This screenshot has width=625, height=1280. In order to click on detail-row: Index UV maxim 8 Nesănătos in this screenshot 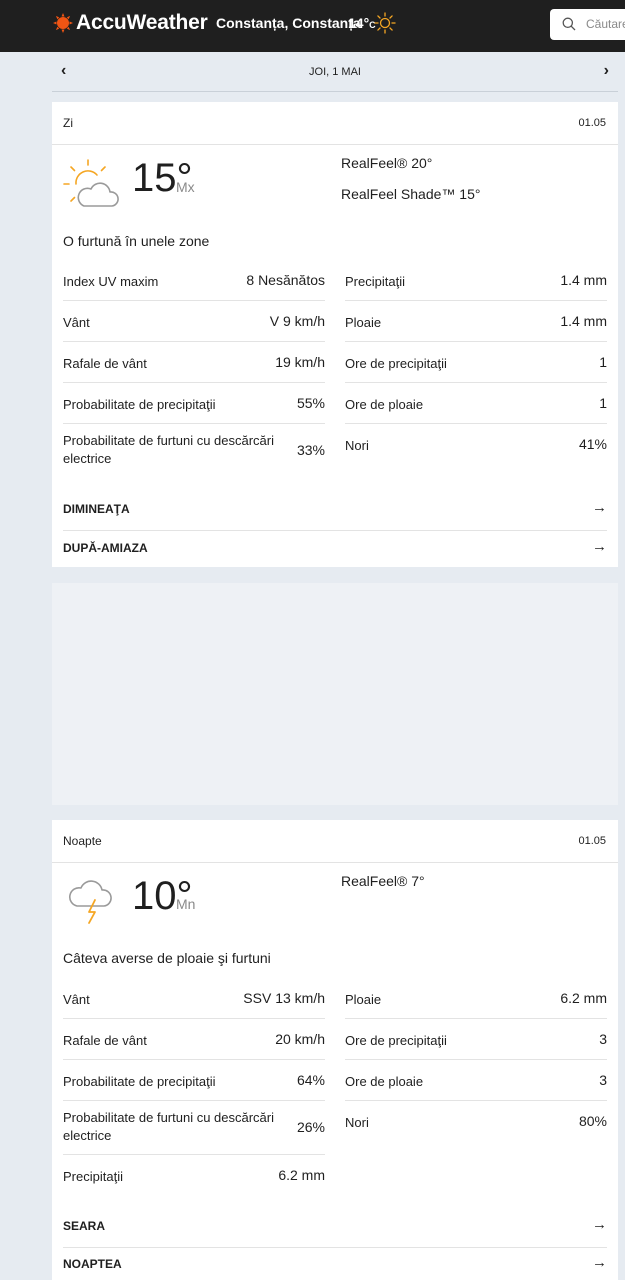, I will do `click(194, 280)`.